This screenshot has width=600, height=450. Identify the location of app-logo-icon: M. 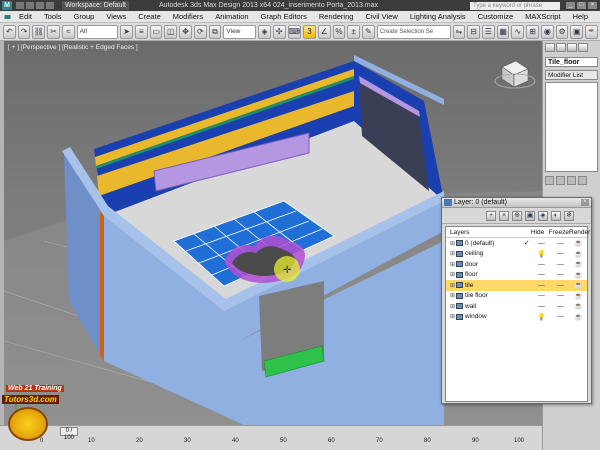
(7, 5).